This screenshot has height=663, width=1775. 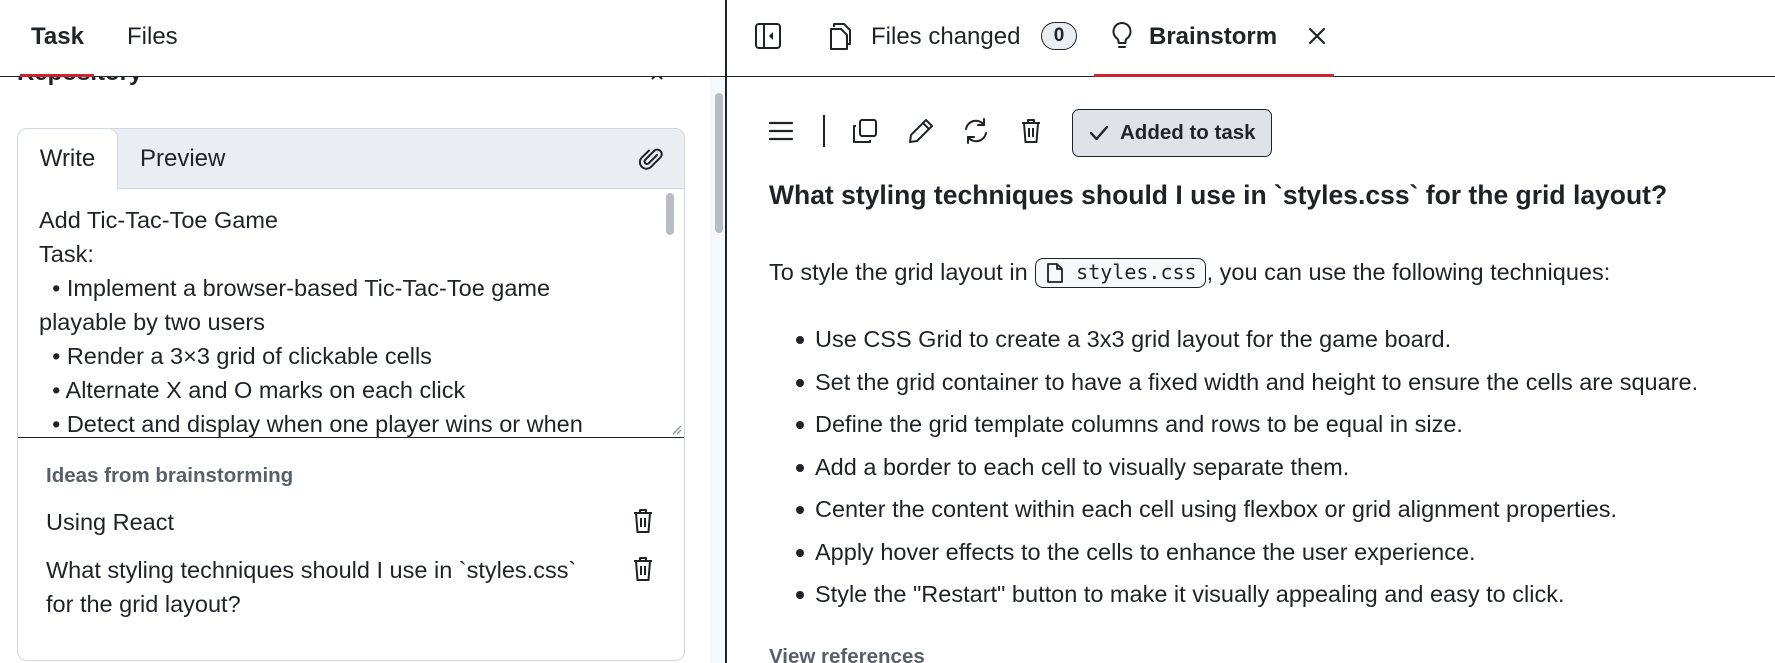 I want to click on files-changed-count-badge: 0, so click(x=1059, y=36).